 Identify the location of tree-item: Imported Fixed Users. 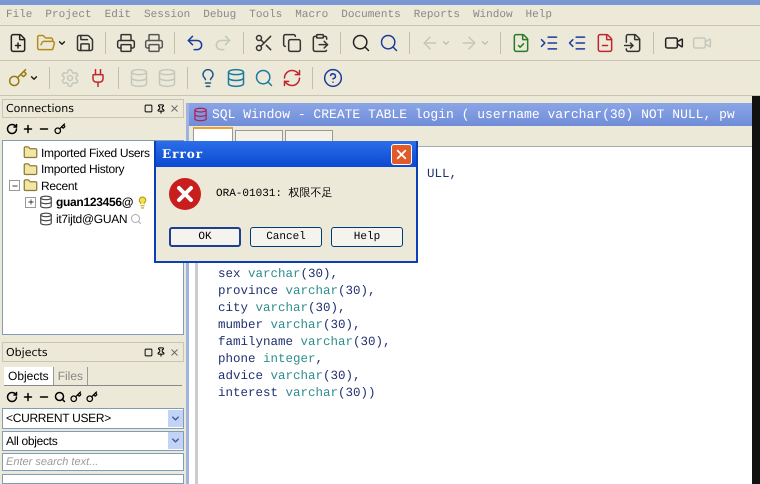
(95, 153).